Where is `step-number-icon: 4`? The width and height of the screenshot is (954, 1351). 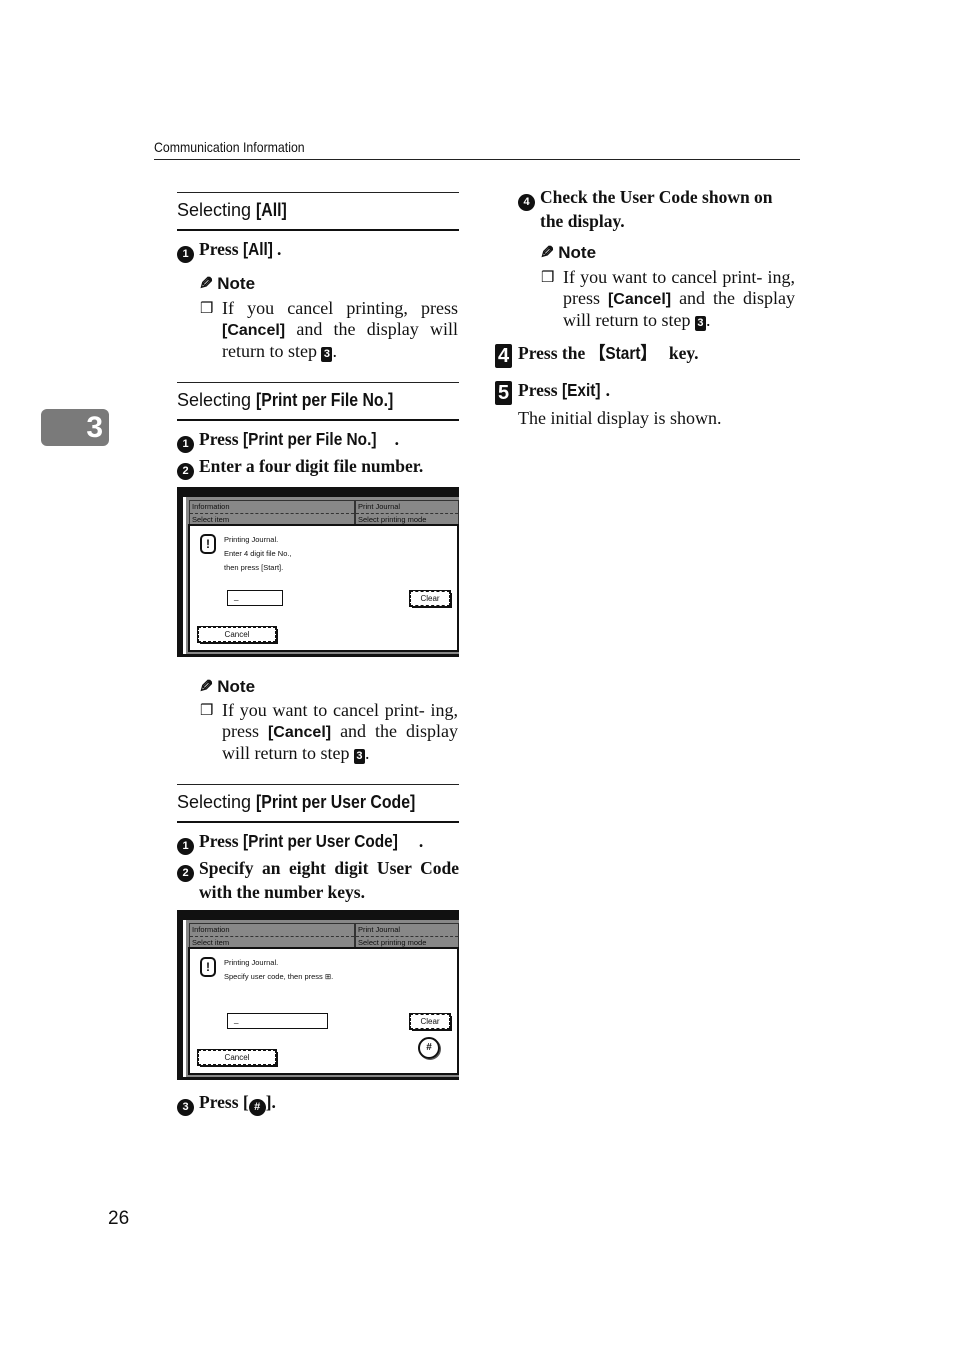
step-number-icon: 4 is located at coordinates (526, 202).